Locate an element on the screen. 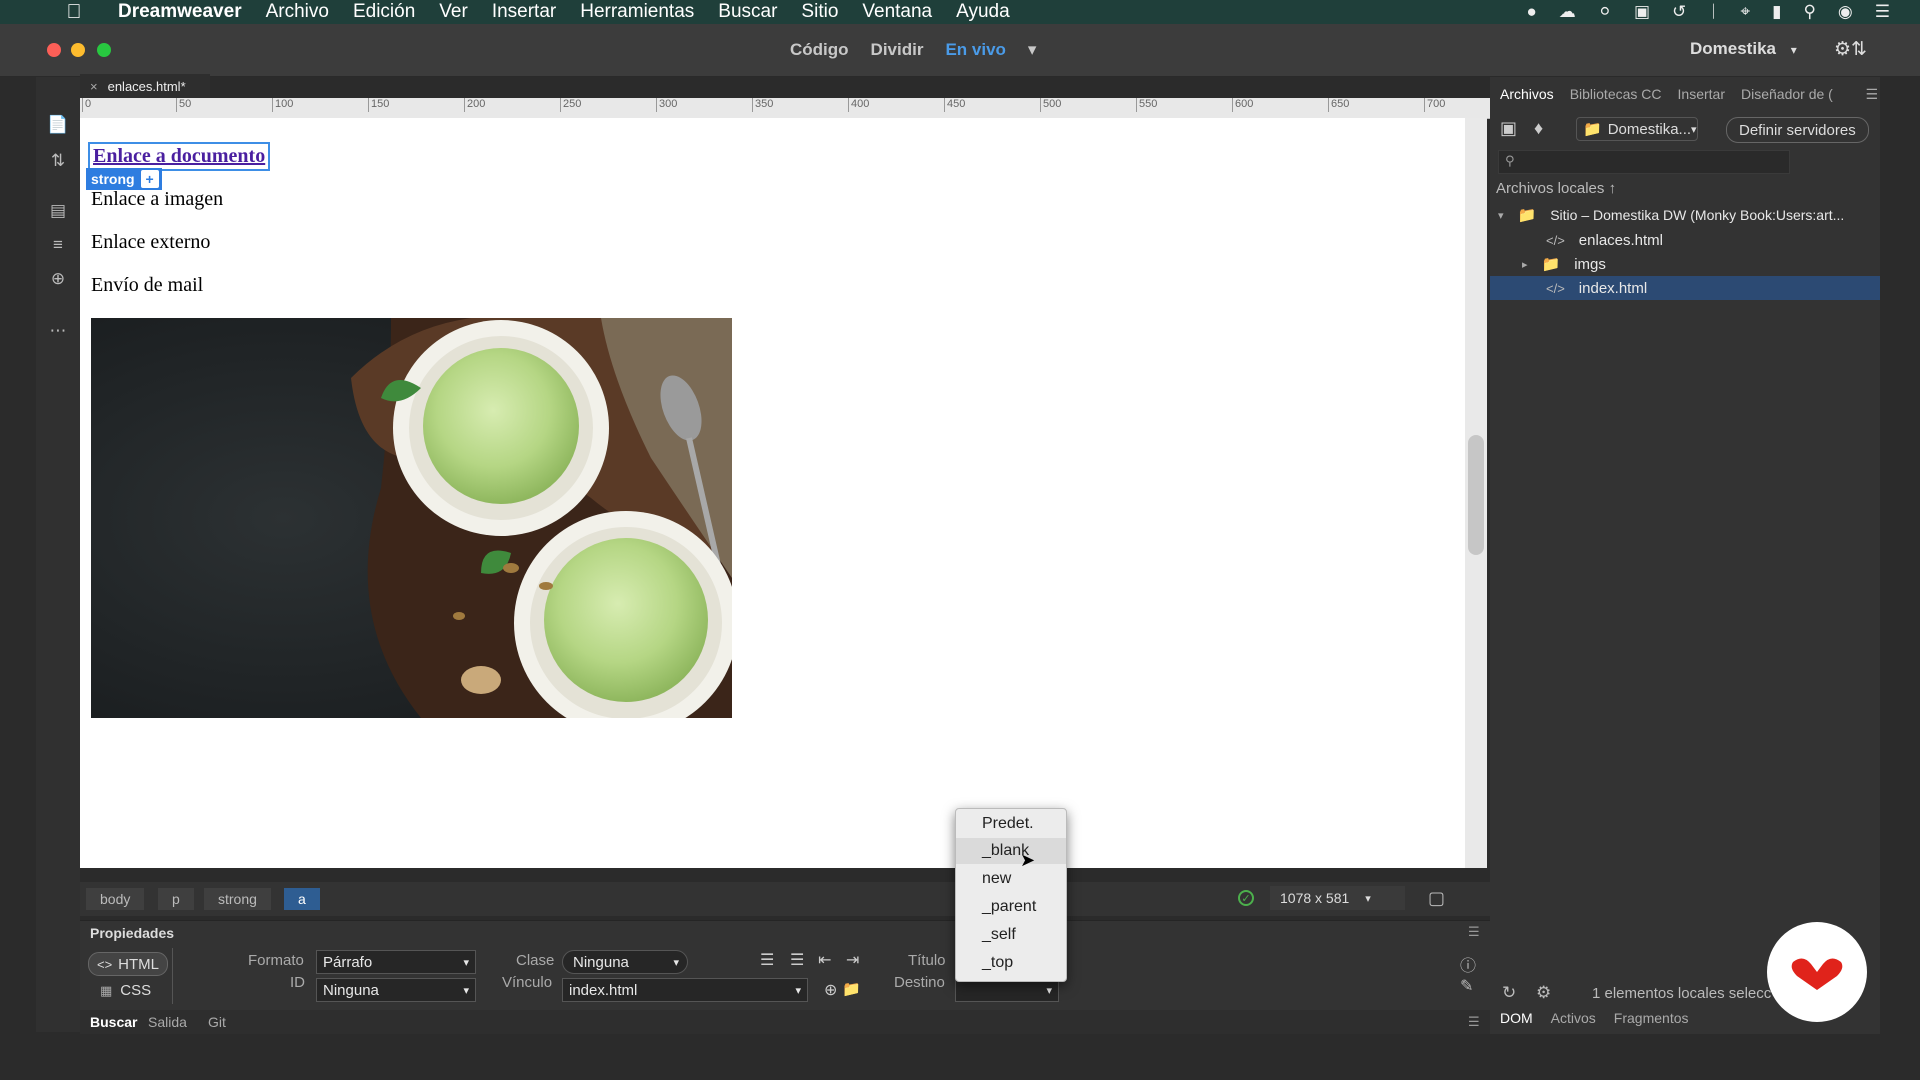  display-icon: ▣ is located at coordinates (1642, 12).